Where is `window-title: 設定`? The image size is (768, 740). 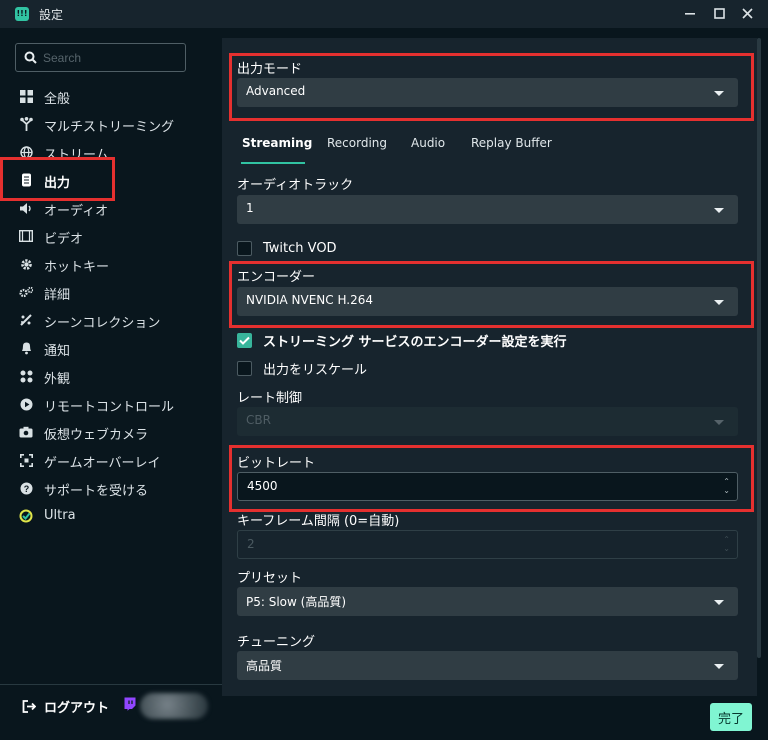
window-title: 設定 is located at coordinates (51, 15).